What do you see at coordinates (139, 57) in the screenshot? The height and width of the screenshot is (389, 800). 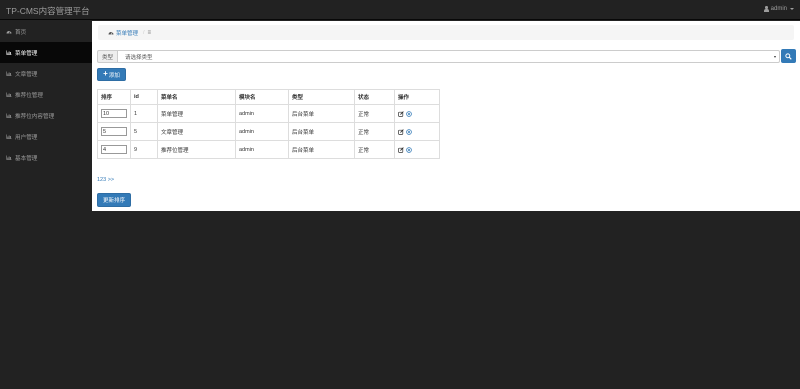 I see `type-select-value: 请选择类型` at bounding box center [139, 57].